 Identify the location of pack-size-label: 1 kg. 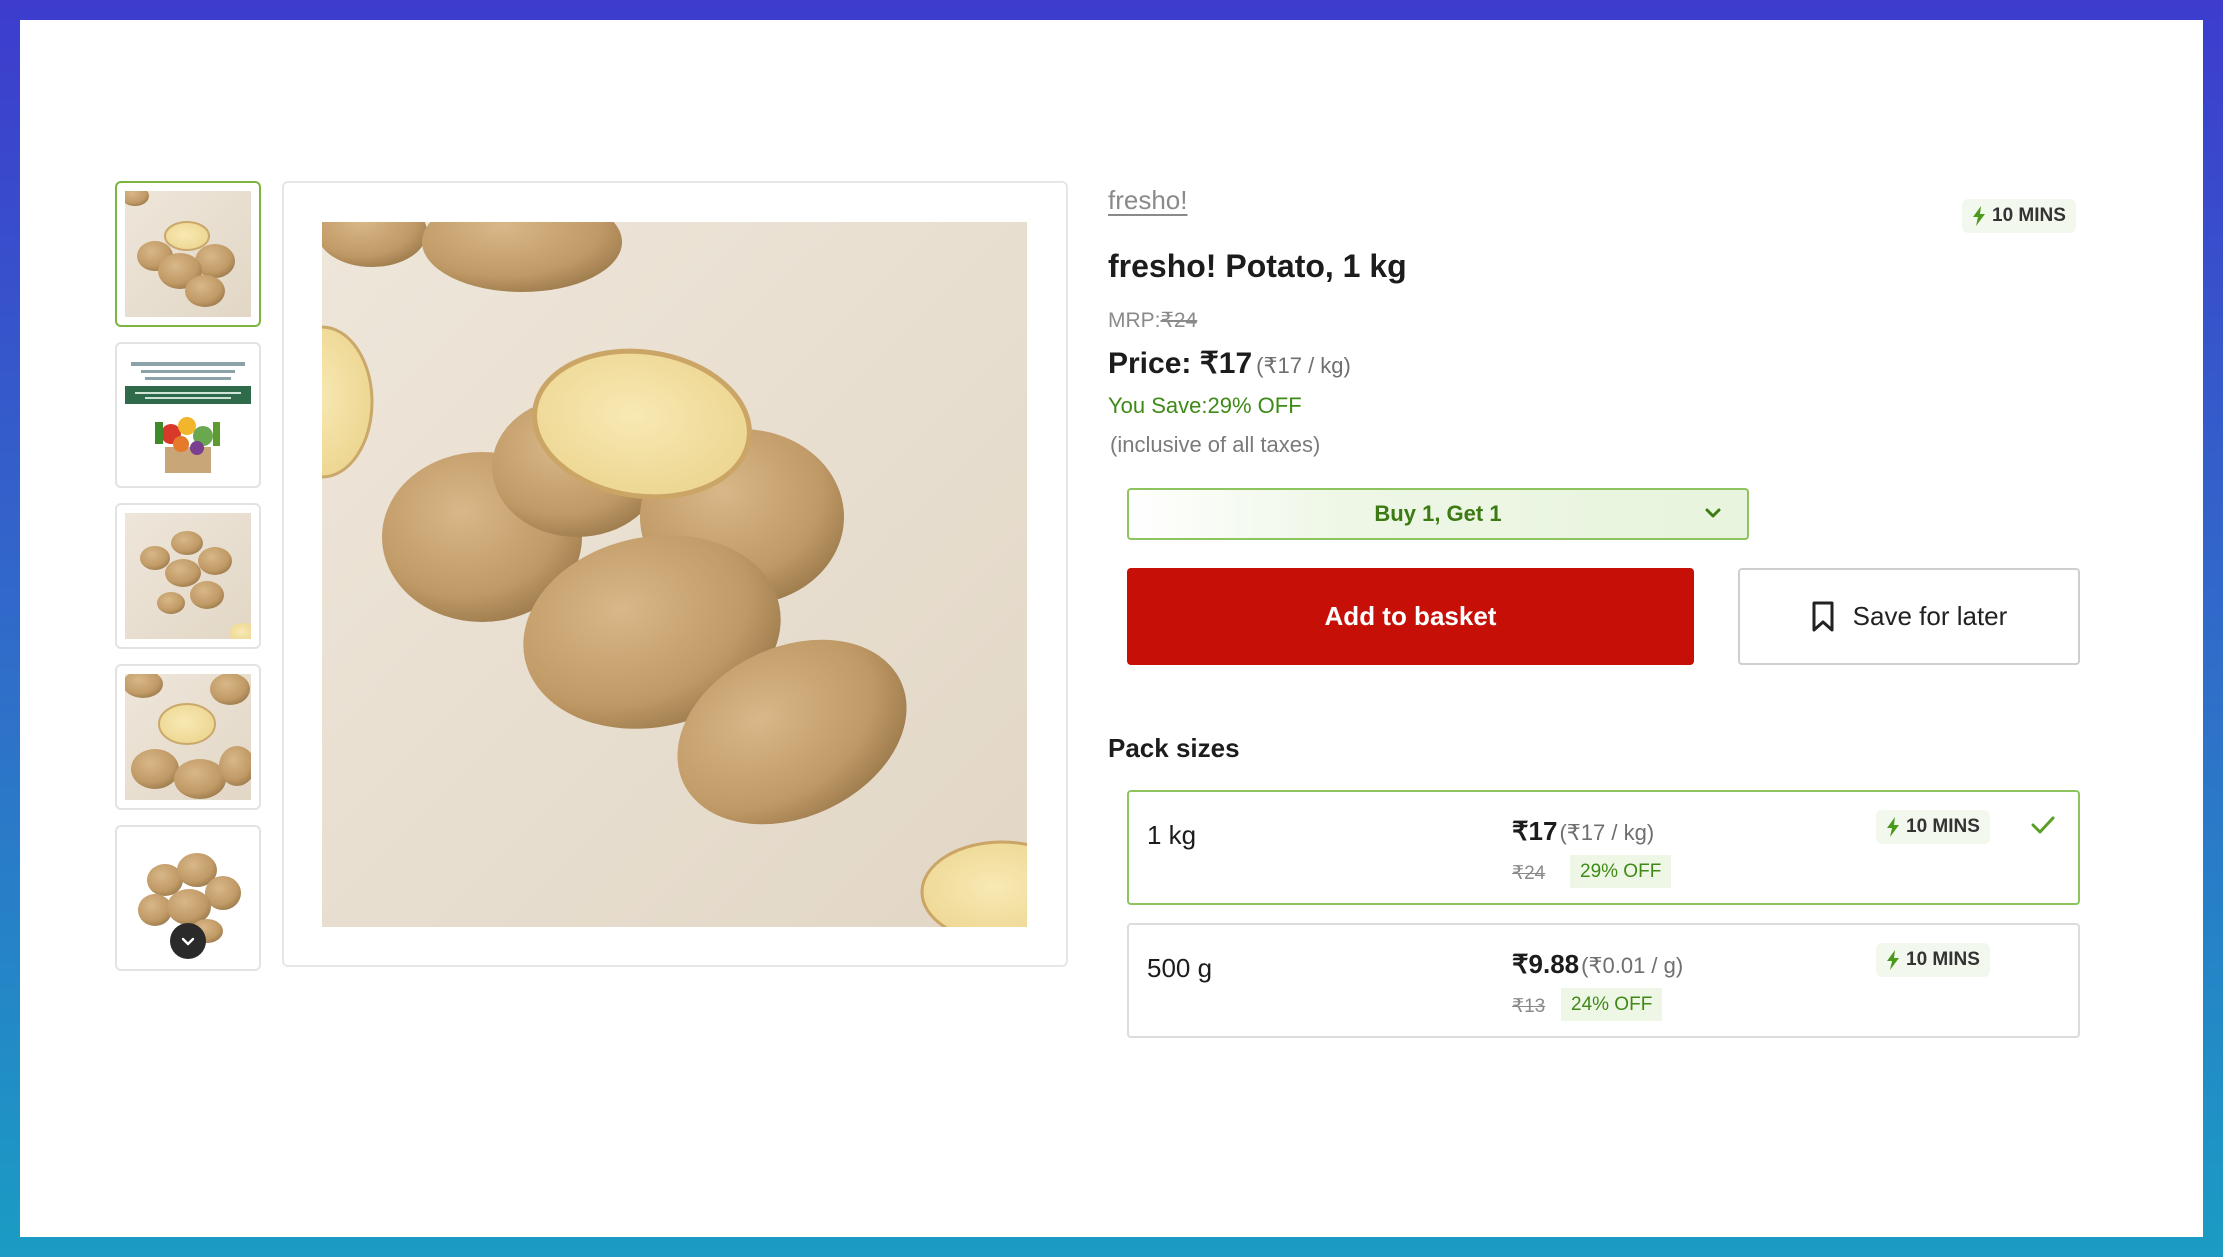
(1172, 835).